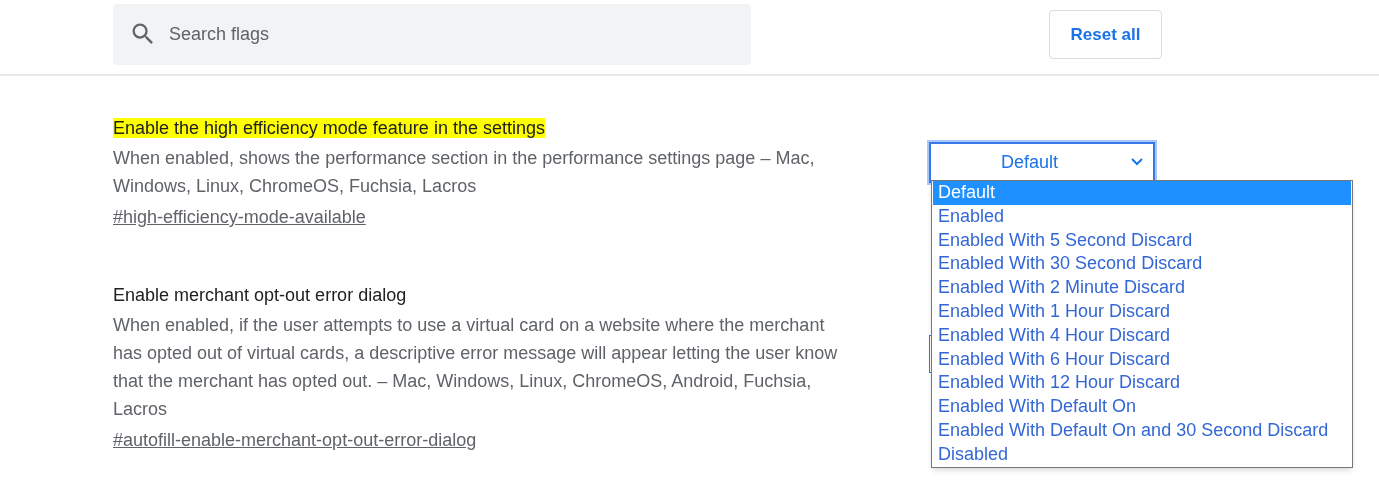  Describe the element at coordinates (476, 367) in the screenshot. I see `flag-description: When enabled, if the user attempts to use a virtual card on a website where the merchant has opted out of virtual cards, a descriptive error message will appear letting the user know that the merchant has opted out. – Mac, Windows, Linux, ChromeOS, Android, Fuchsia, Lacros` at that location.